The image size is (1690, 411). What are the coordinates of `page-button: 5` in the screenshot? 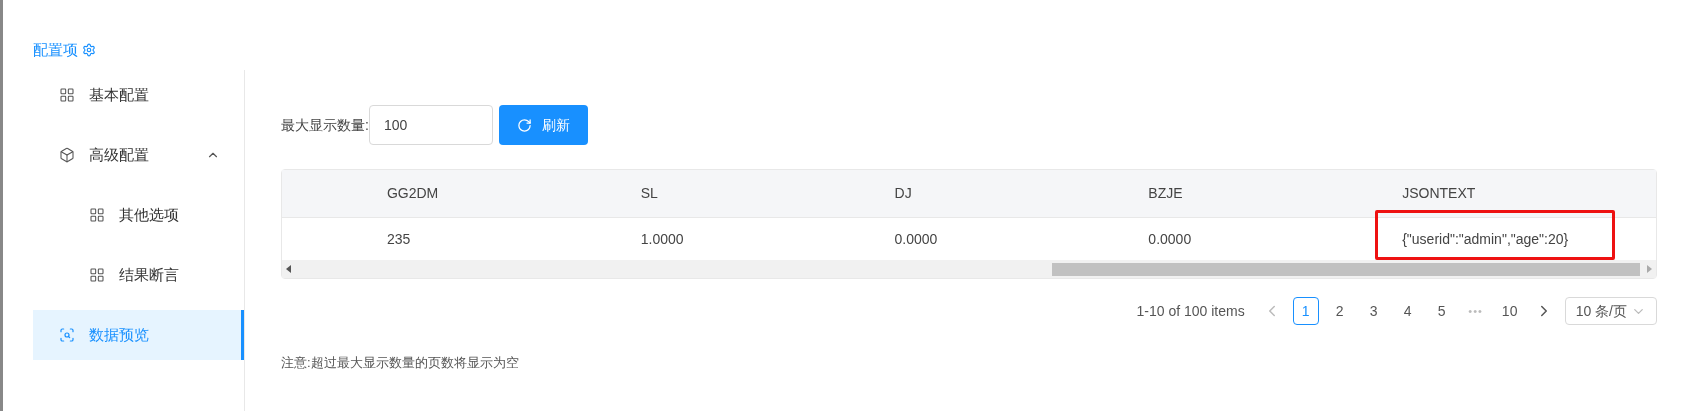 It's located at (1441, 311).